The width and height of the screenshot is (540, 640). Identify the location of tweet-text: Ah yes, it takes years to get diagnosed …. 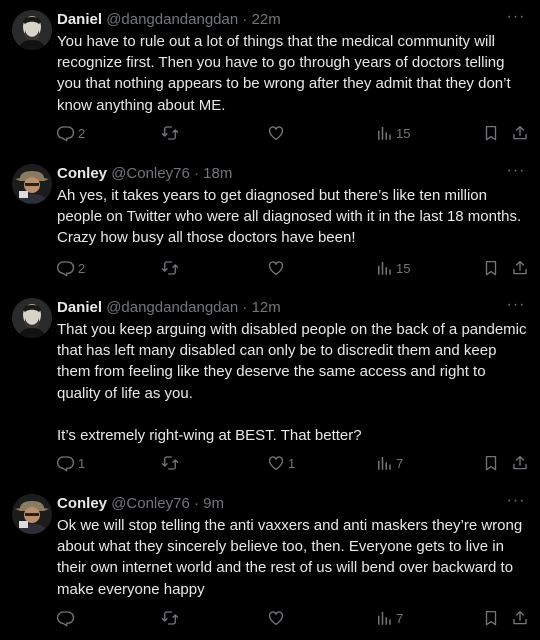
(292, 217).